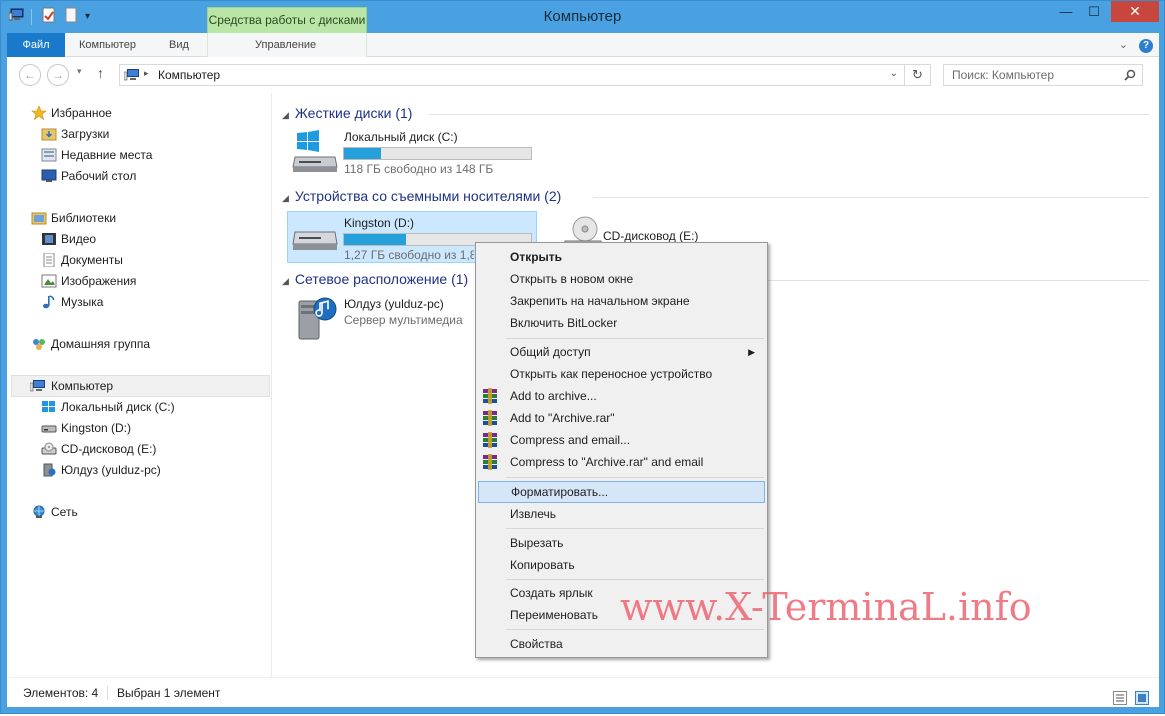  I want to click on address-dropdown-icon: ⌄, so click(894, 73).